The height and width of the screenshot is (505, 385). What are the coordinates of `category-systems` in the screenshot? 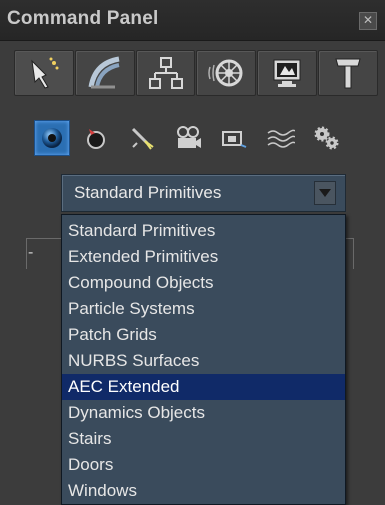 It's located at (326, 138).